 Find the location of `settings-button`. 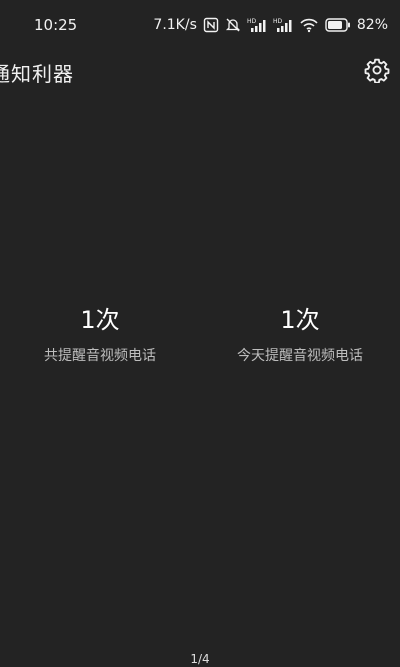

settings-button is located at coordinates (377, 72).